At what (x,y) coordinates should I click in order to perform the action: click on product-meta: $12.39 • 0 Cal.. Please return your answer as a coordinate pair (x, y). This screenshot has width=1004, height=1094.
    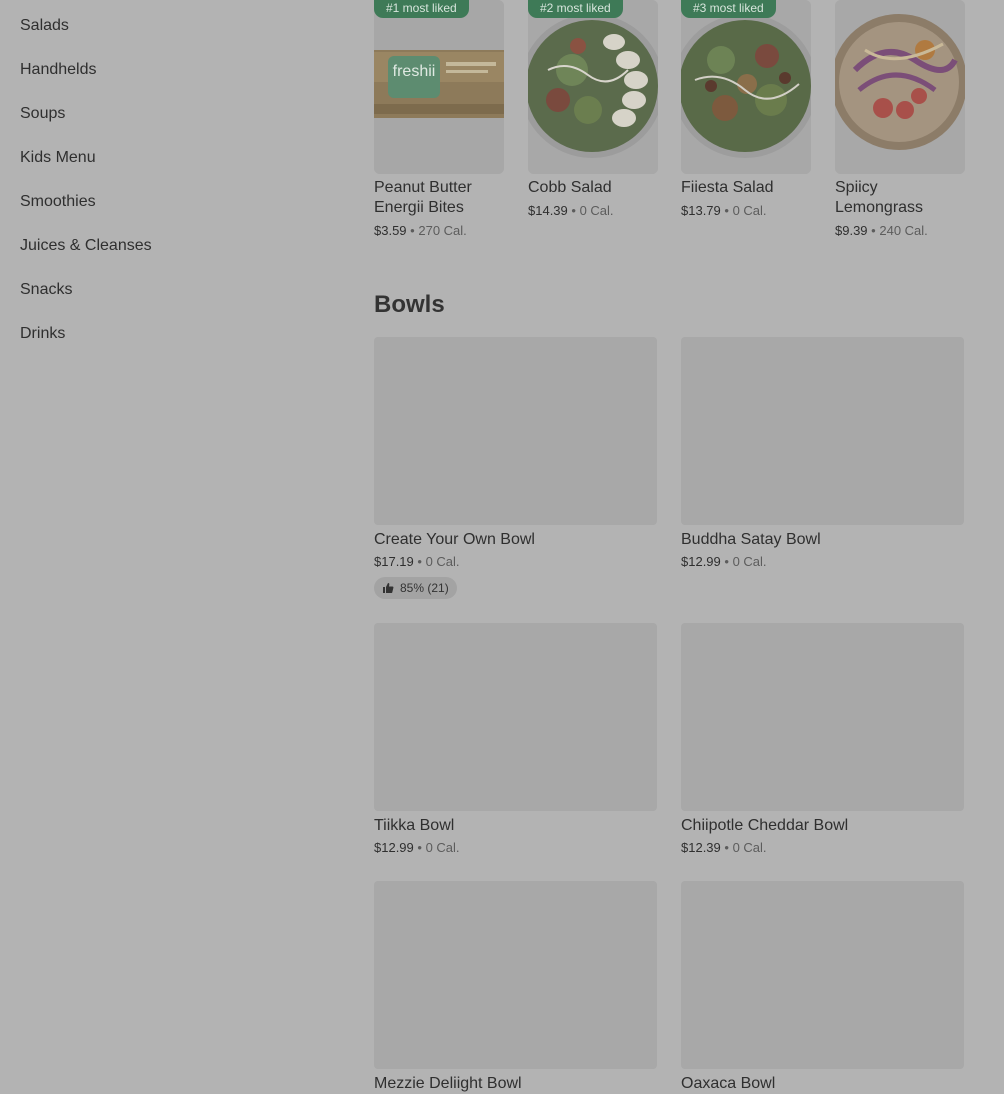
    Looking at the image, I should click on (822, 848).